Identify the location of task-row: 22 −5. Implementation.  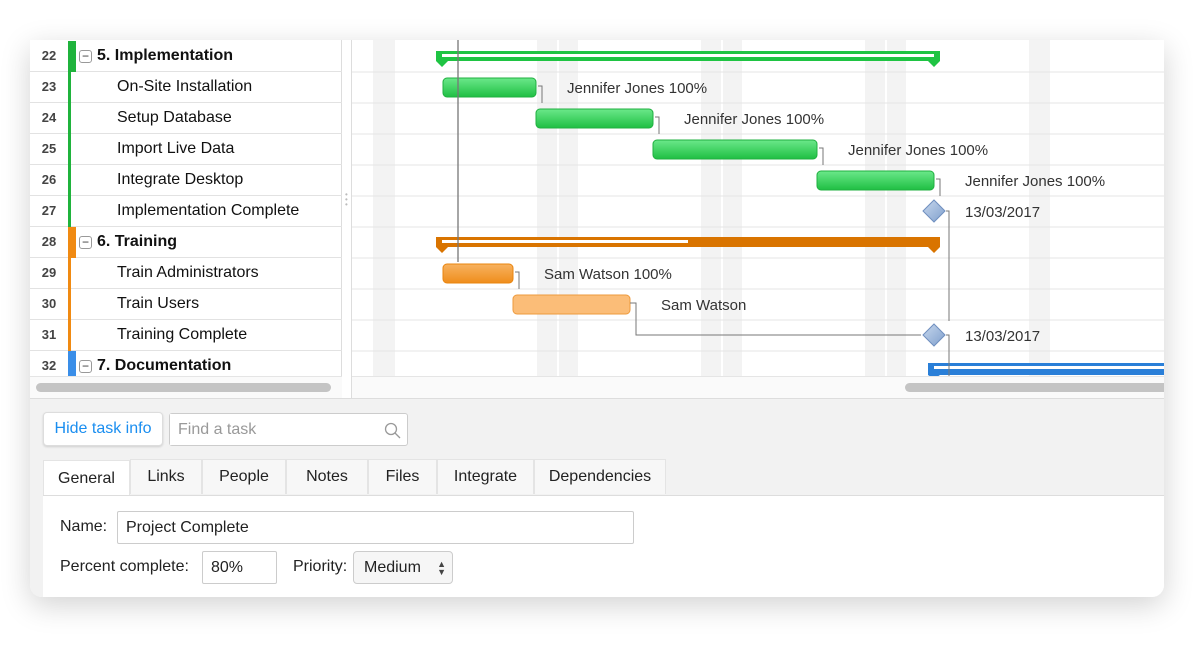
(186, 56).